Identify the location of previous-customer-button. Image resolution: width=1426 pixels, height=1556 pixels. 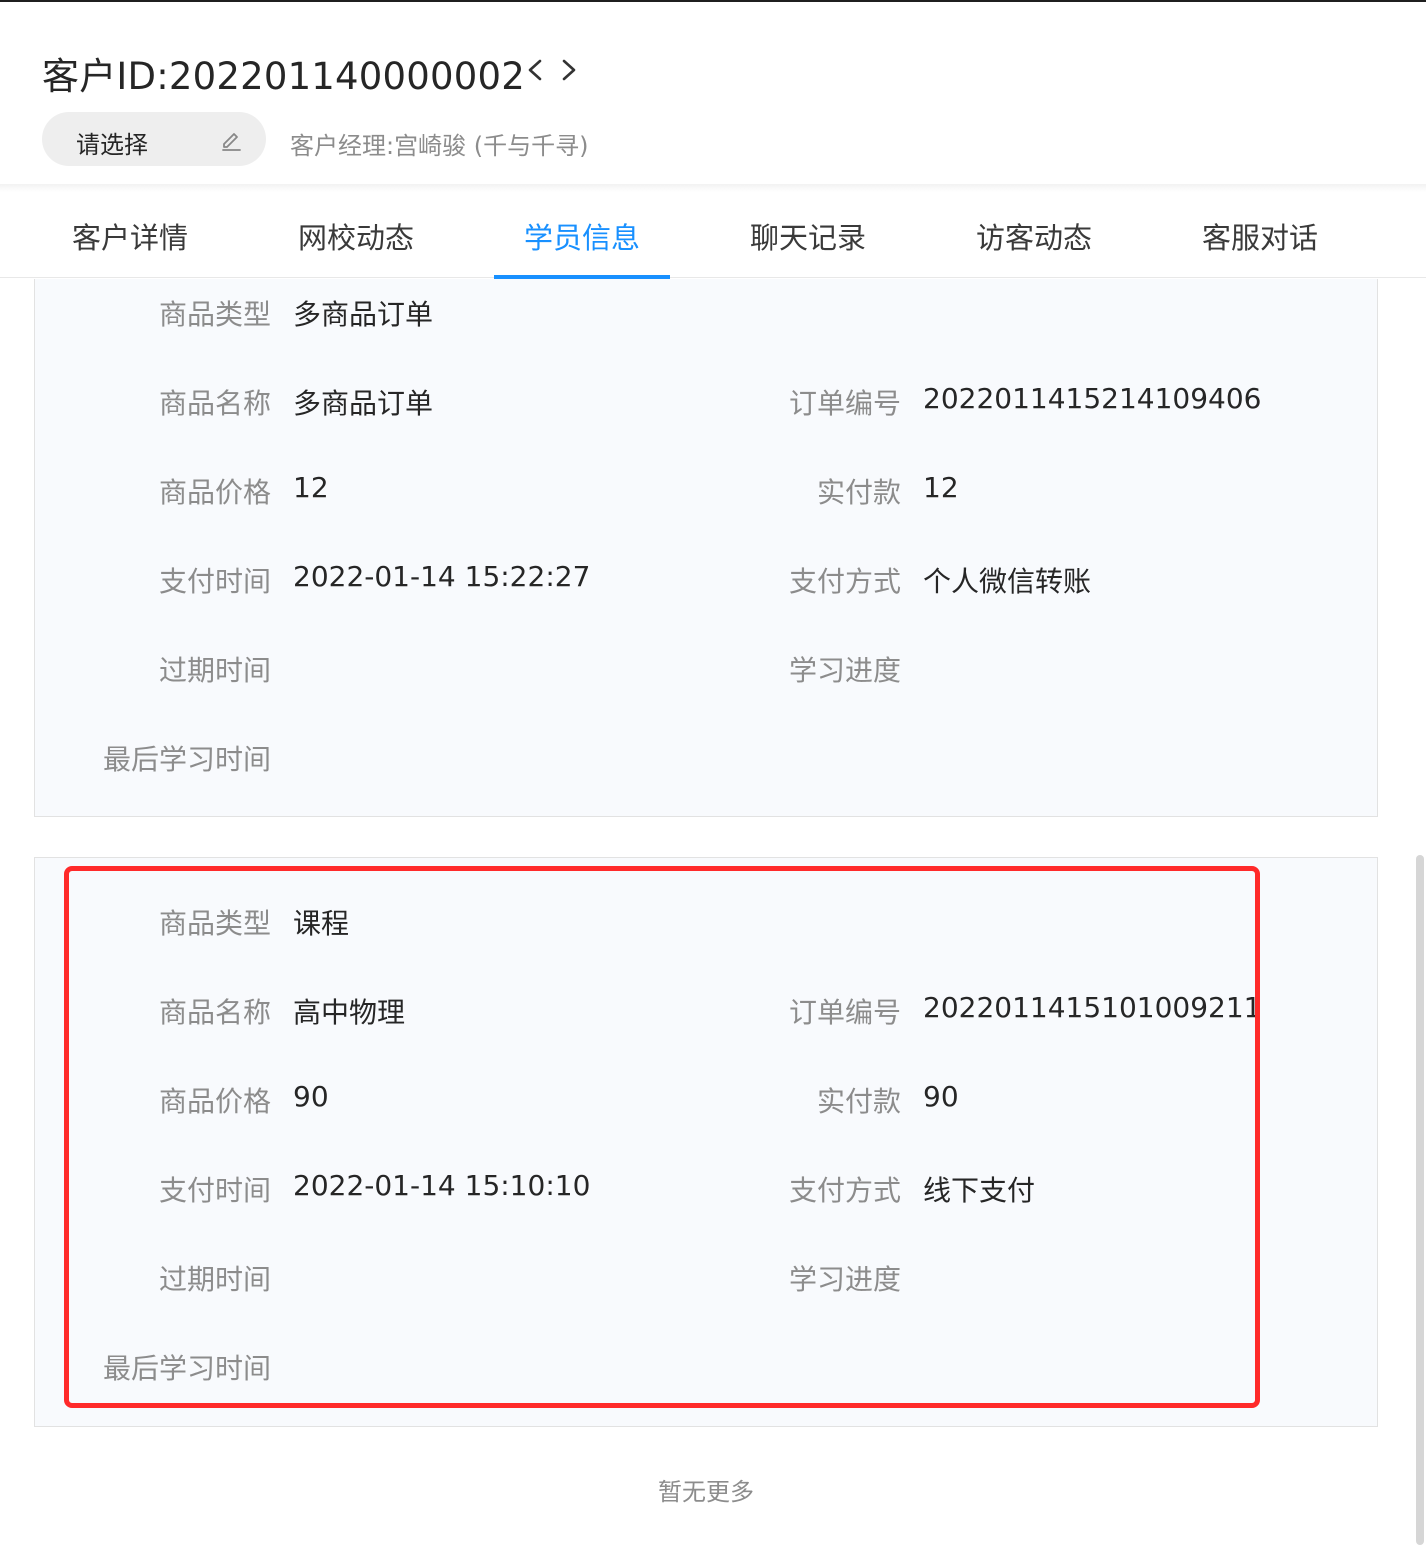
(535, 70).